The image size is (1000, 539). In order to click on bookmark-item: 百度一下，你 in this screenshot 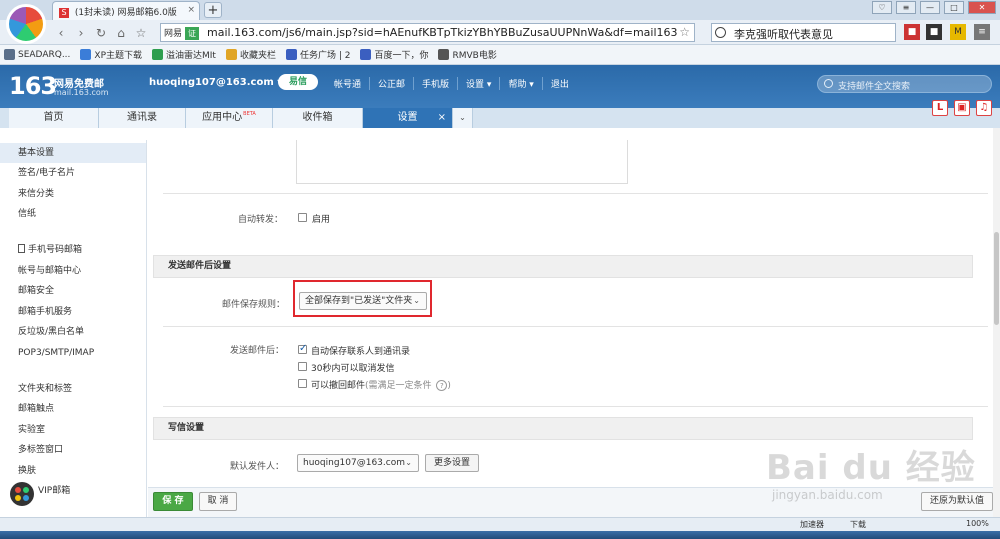, I will do `click(394, 54)`.